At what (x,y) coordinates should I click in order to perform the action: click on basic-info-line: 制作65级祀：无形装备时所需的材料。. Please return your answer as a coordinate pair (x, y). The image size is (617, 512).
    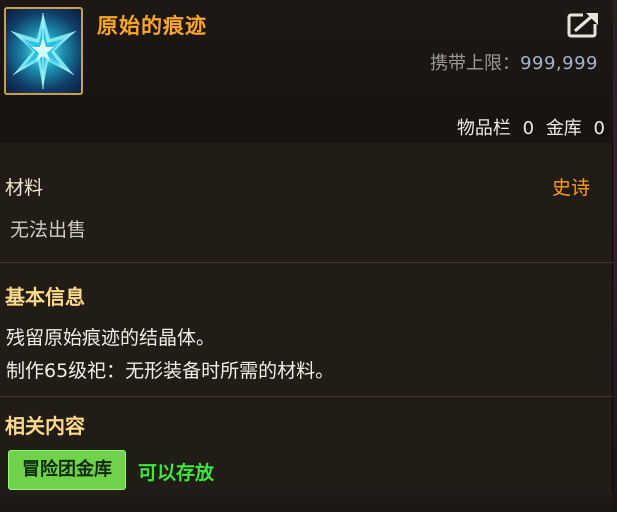
    Looking at the image, I should click on (170, 371).